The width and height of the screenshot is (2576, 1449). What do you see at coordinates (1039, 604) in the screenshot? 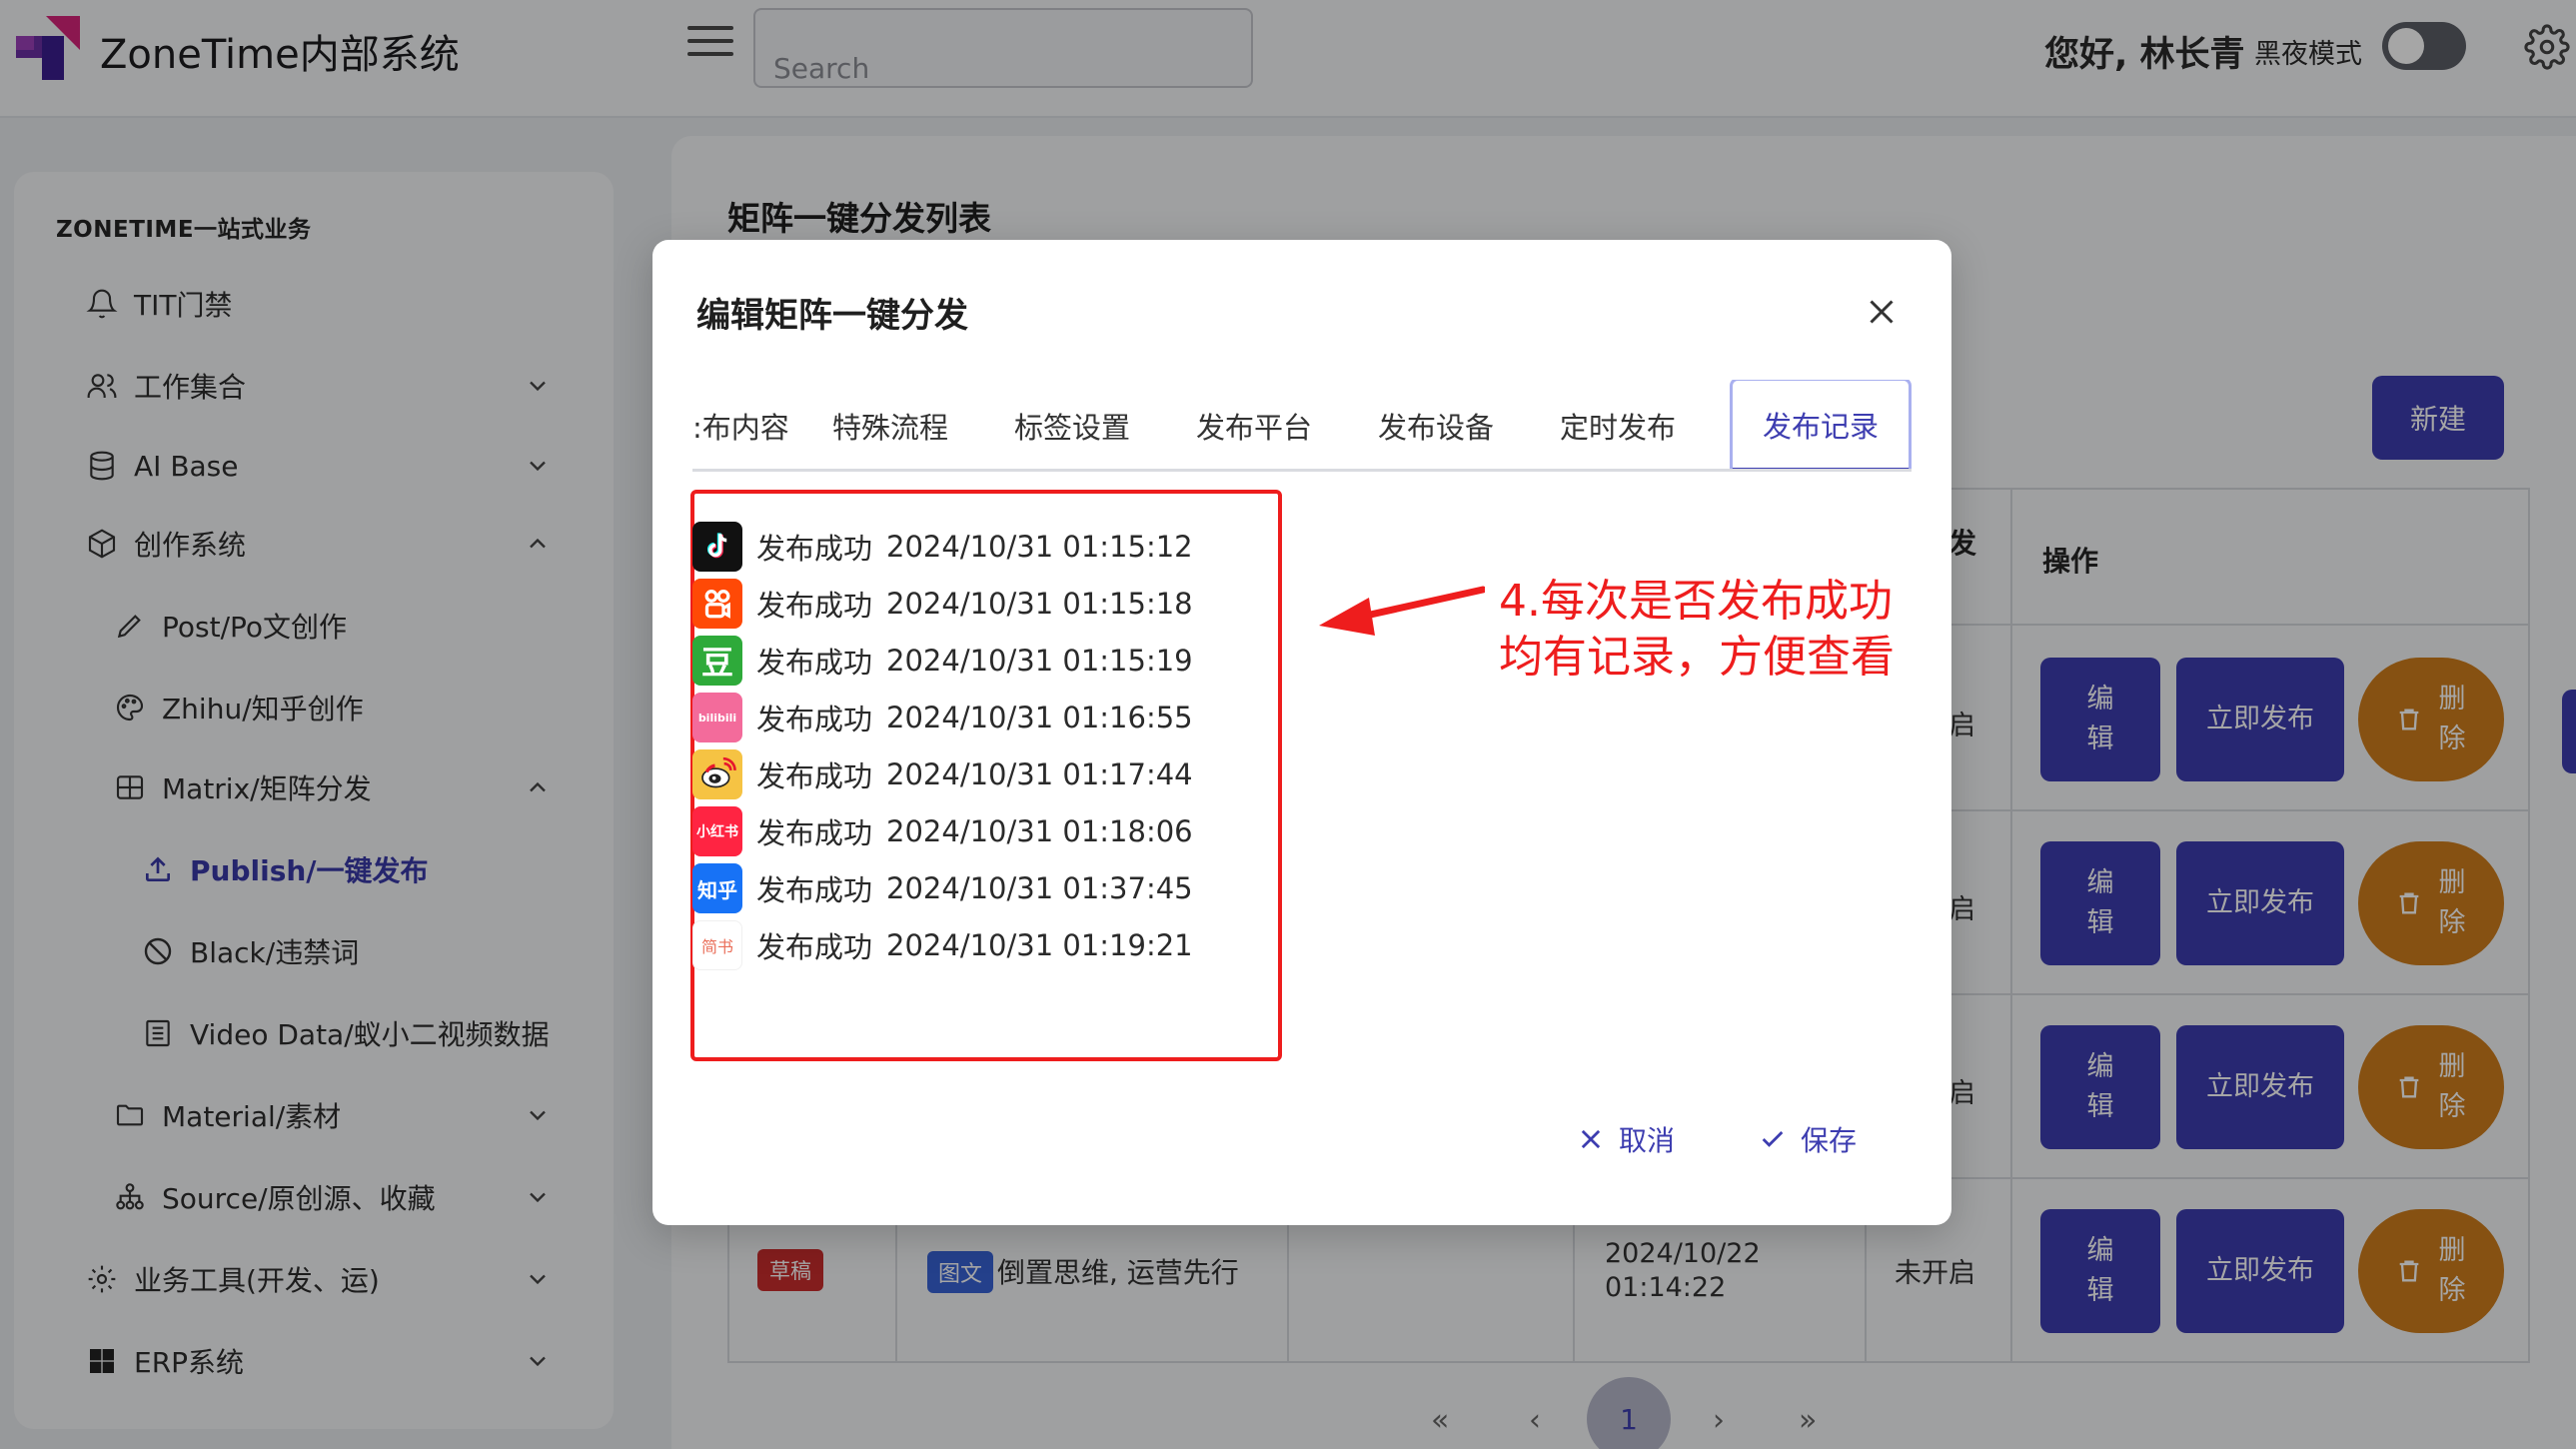
I see `record-time: 2024/10/31 01:15:18` at bounding box center [1039, 604].